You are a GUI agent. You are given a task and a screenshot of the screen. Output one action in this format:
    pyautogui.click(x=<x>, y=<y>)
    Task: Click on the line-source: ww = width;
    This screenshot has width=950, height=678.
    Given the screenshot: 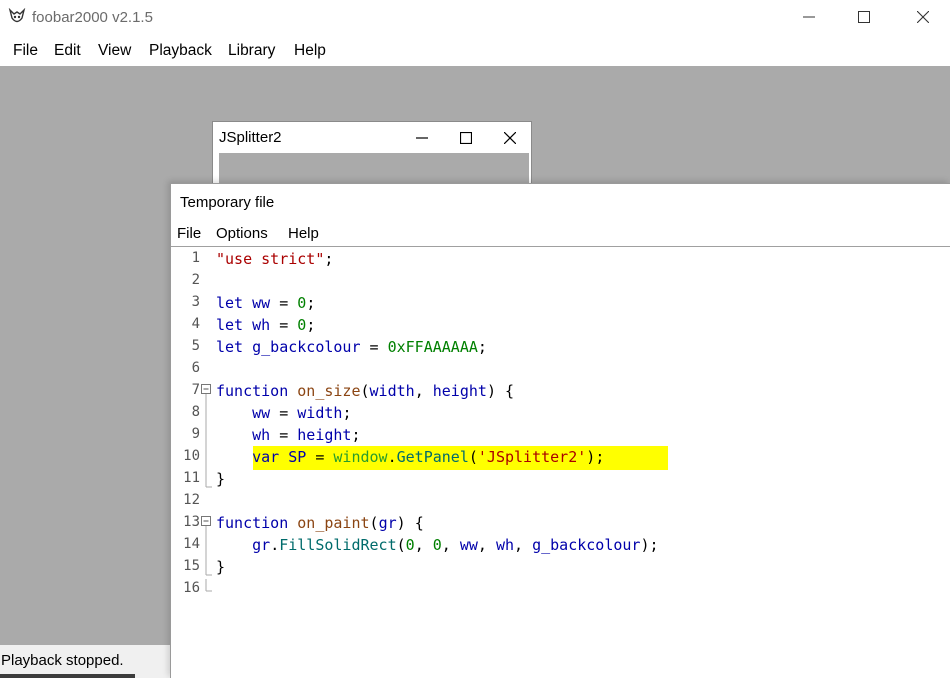 What is the action you would take?
    pyautogui.click(x=302, y=413)
    